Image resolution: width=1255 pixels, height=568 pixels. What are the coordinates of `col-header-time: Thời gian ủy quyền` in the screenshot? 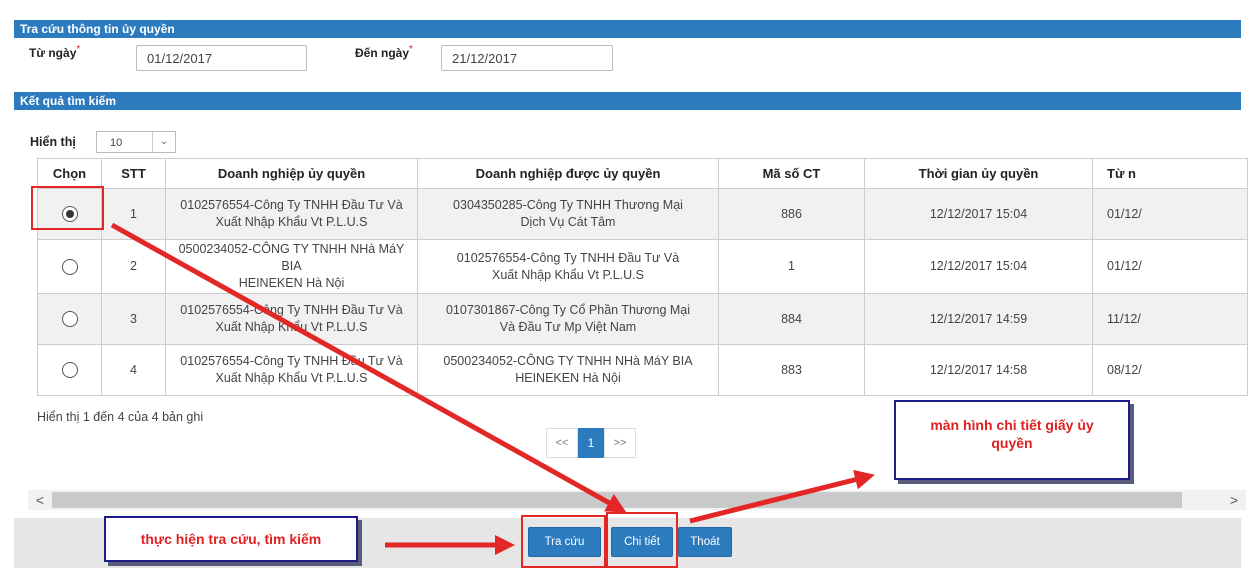 It's located at (978, 173).